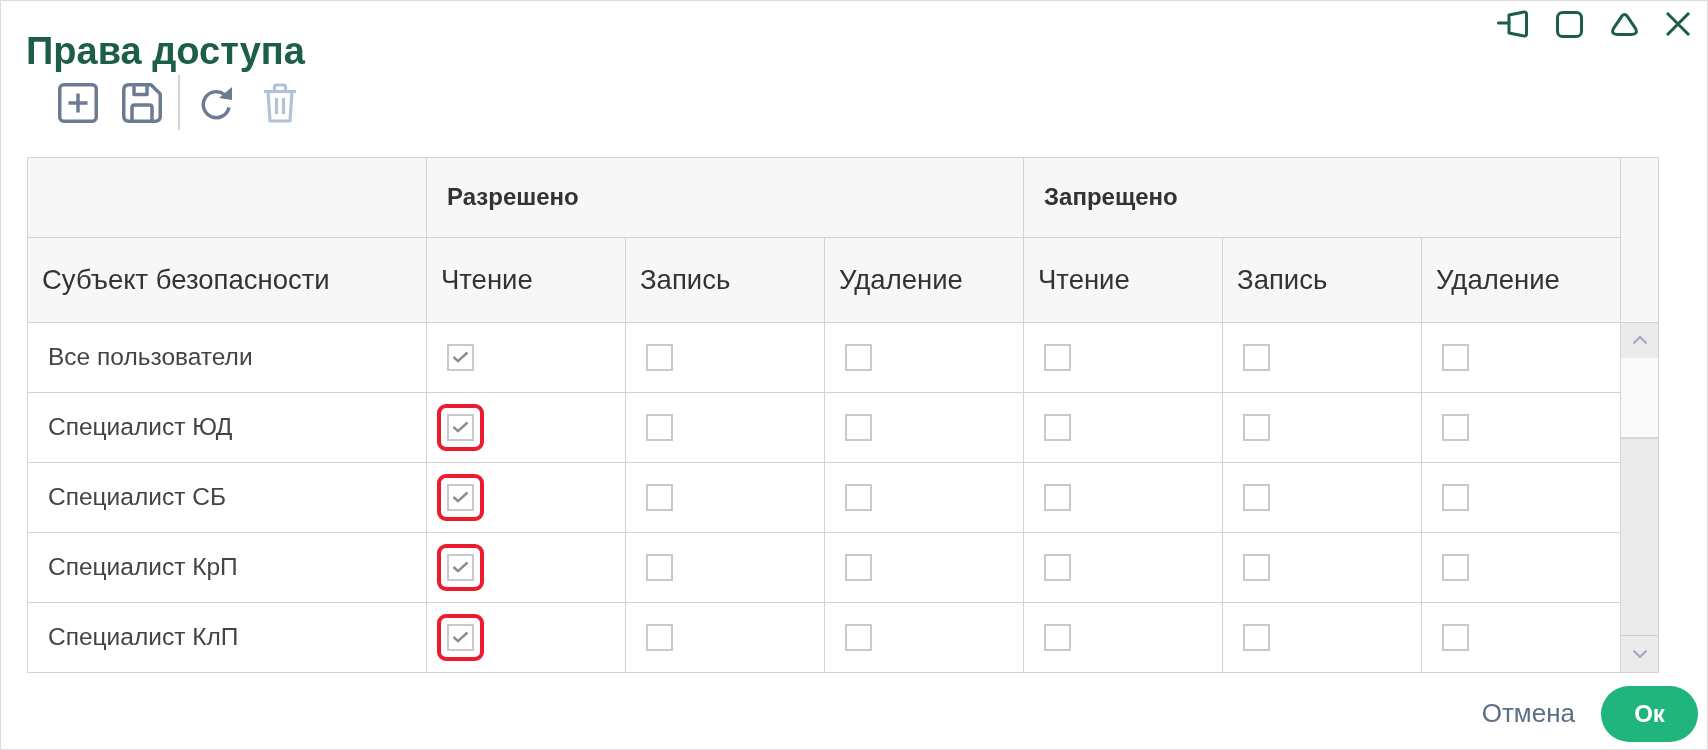 This screenshot has width=1708, height=750. I want to click on scrollbar-thumb, so click(1639, 398).